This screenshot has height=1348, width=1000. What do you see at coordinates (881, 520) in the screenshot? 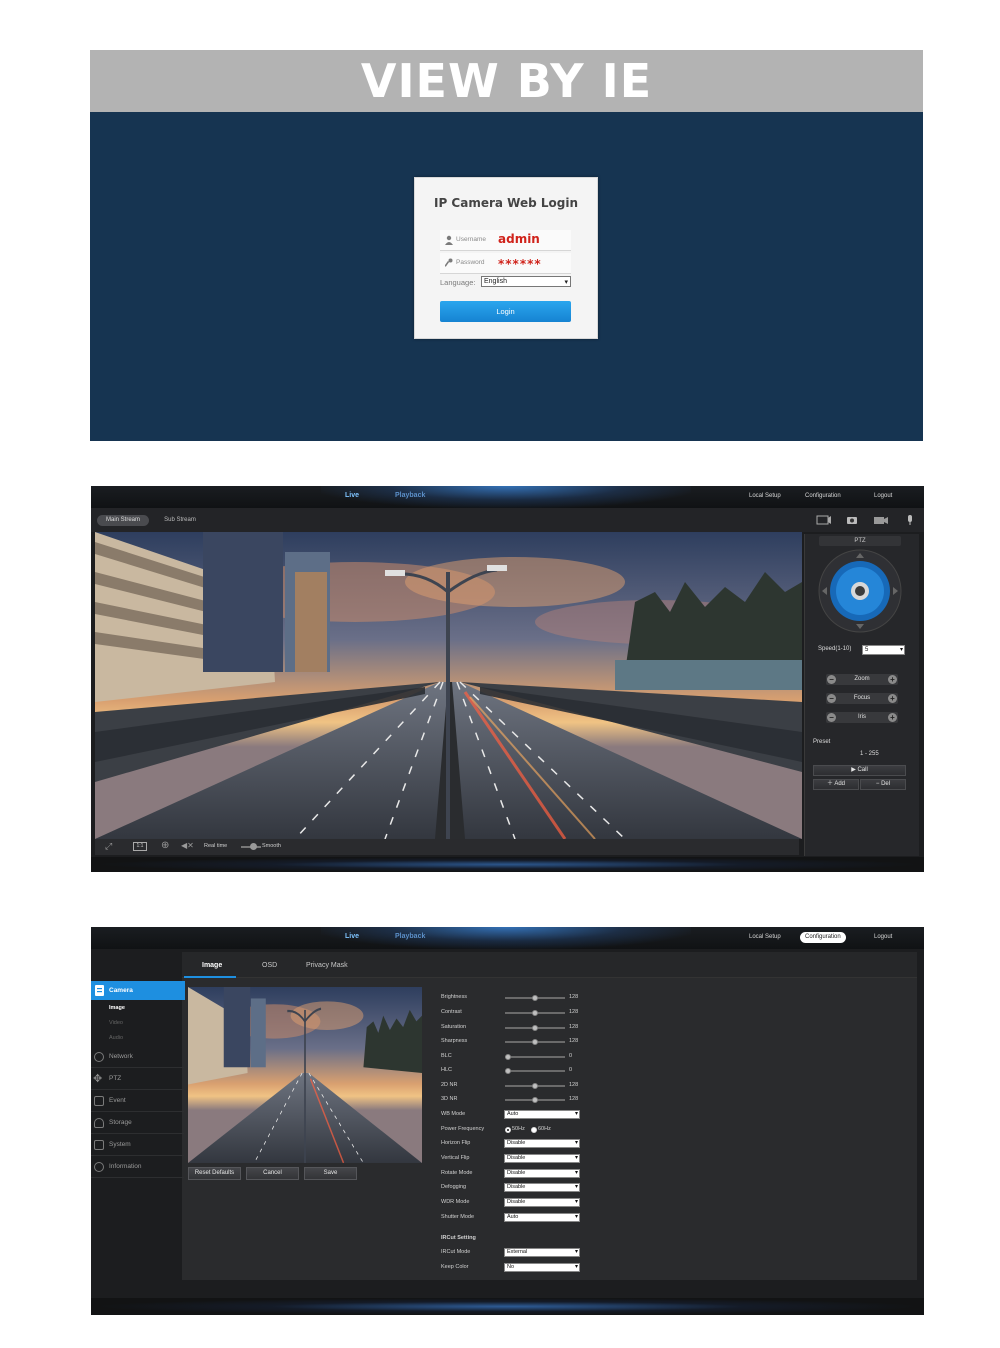
I see `video-record-icon` at bounding box center [881, 520].